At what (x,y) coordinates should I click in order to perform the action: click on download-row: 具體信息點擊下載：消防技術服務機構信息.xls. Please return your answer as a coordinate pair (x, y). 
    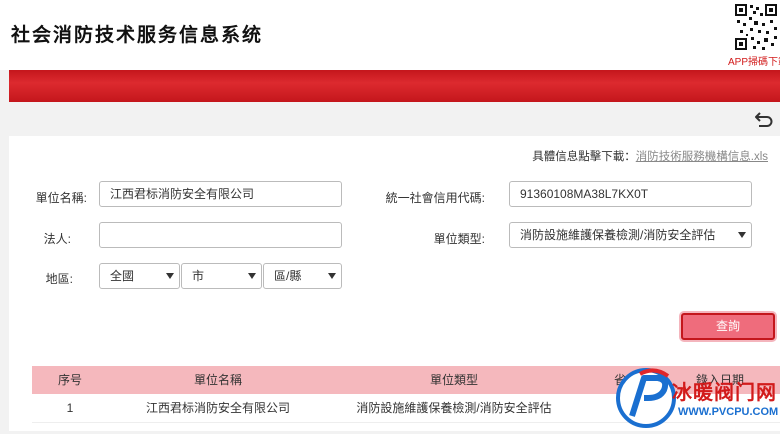
    Looking at the image, I should click on (650, 156).